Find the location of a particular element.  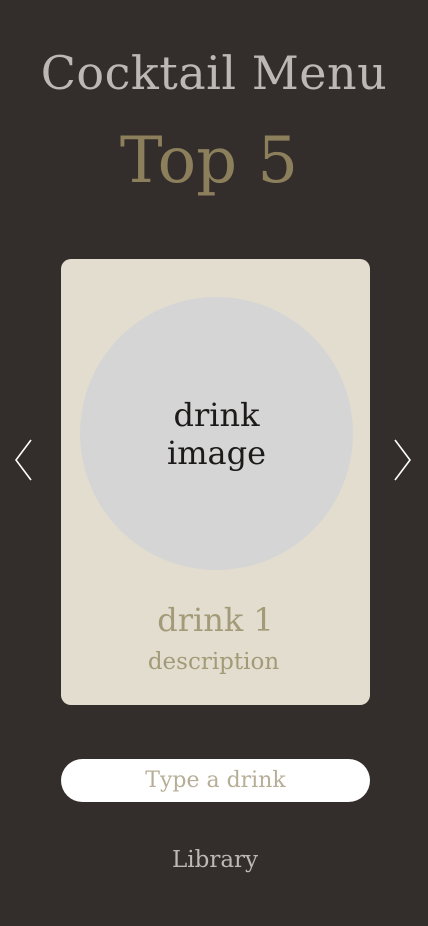

prev-drink-button is located at coordinates (24, 460).